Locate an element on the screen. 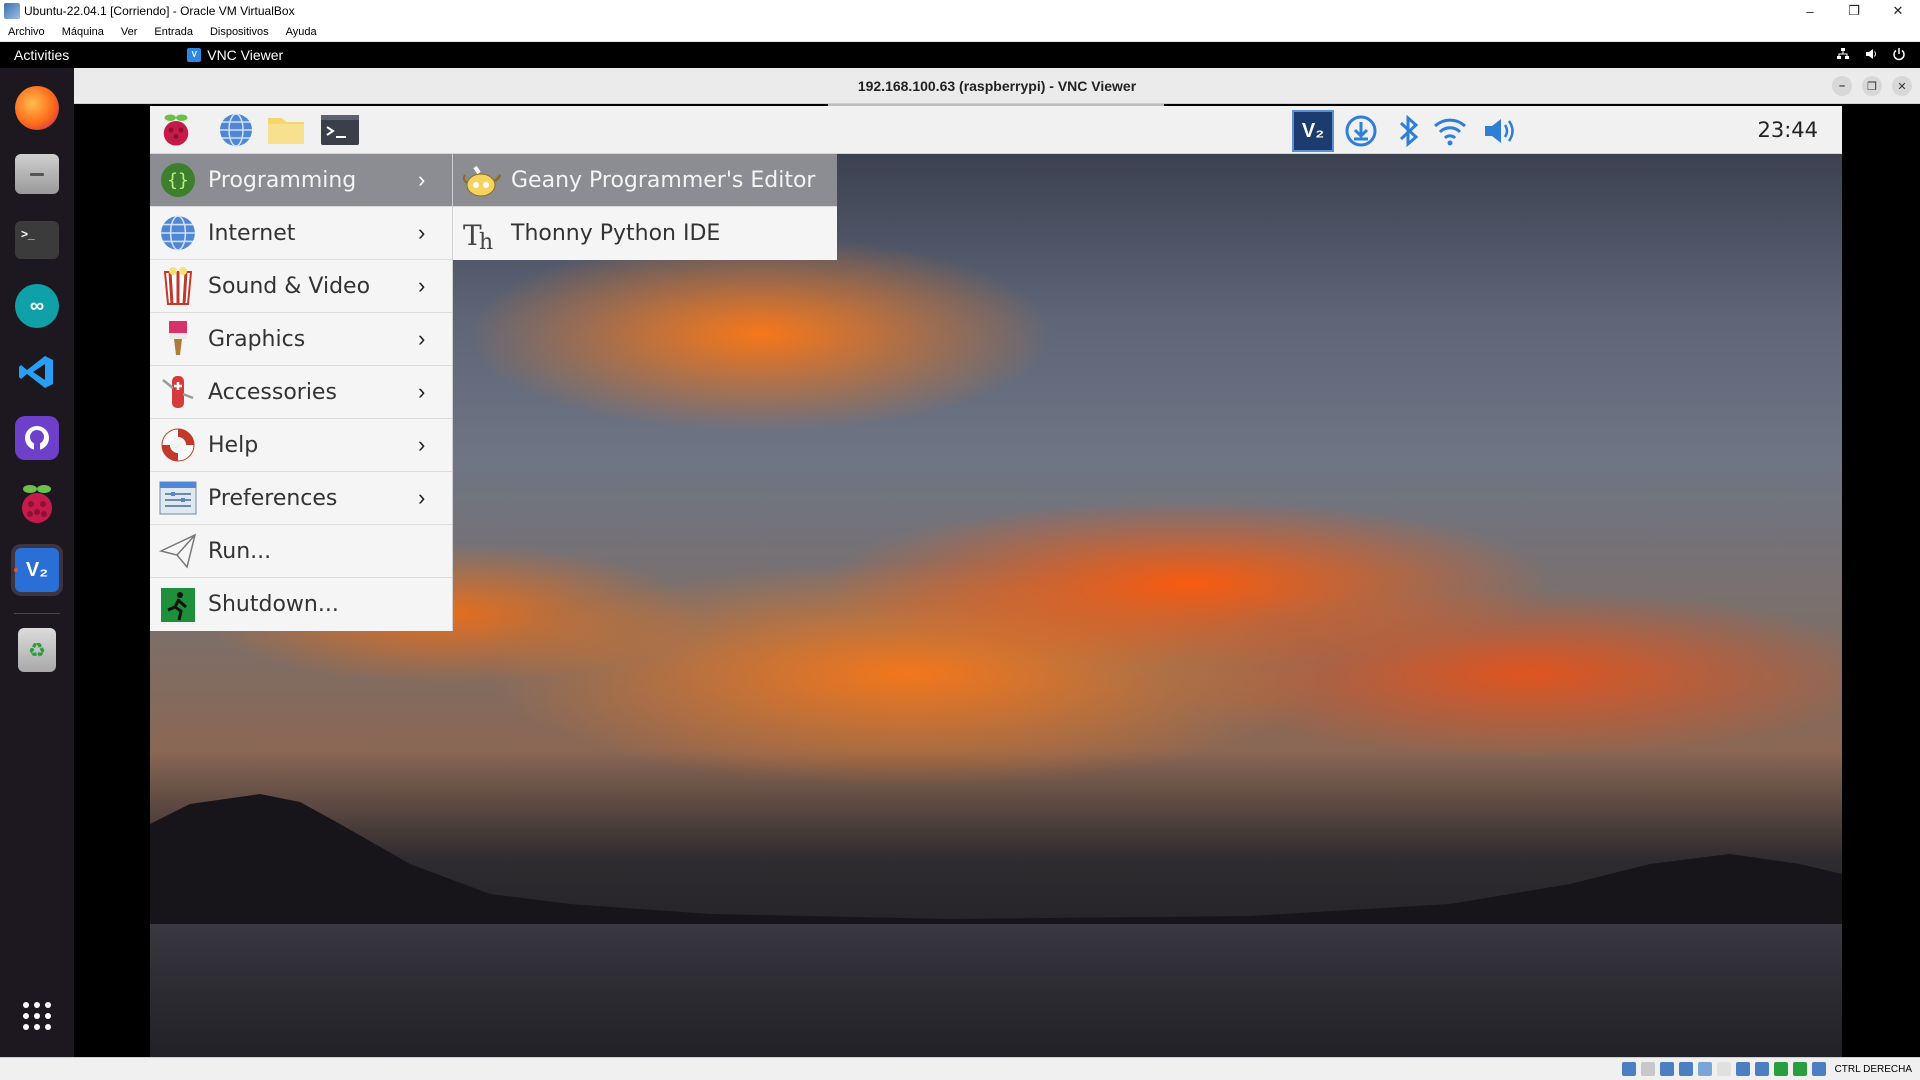  menu-ayuda: Ayuda is located at coordinates (302, 32).